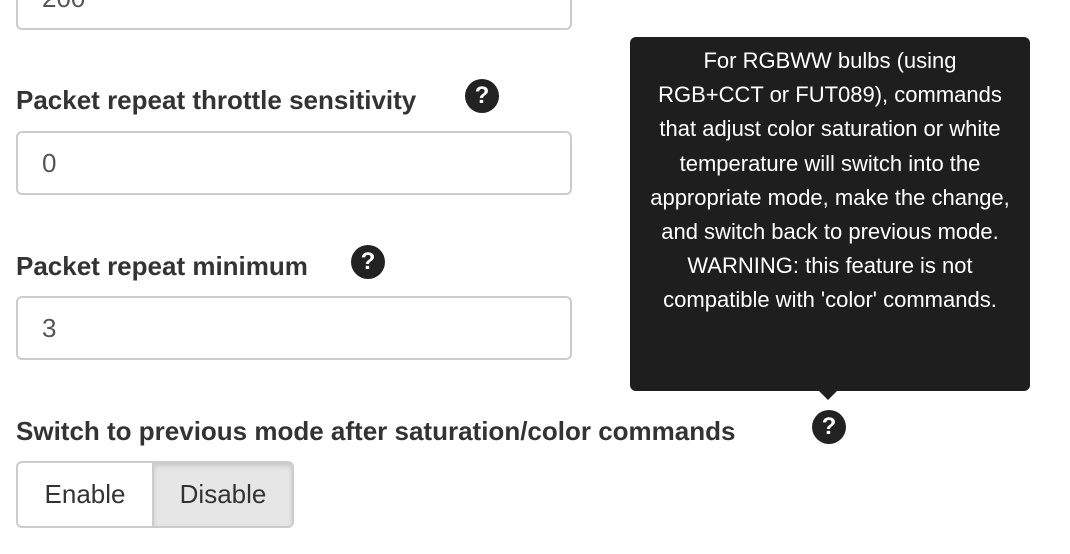 The width and height of the screenshot is (1070, 554). Describe the element at coordinates (828, 395) in the screenshot. I see `tooltip-arrow` at that location.